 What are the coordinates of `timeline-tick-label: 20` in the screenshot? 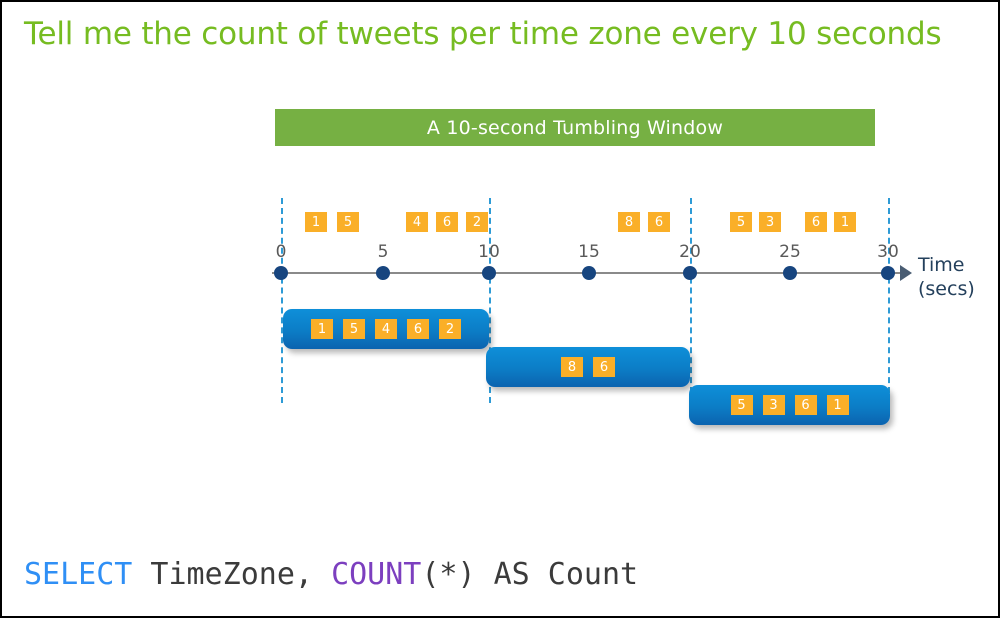 It's located at (690, 252).